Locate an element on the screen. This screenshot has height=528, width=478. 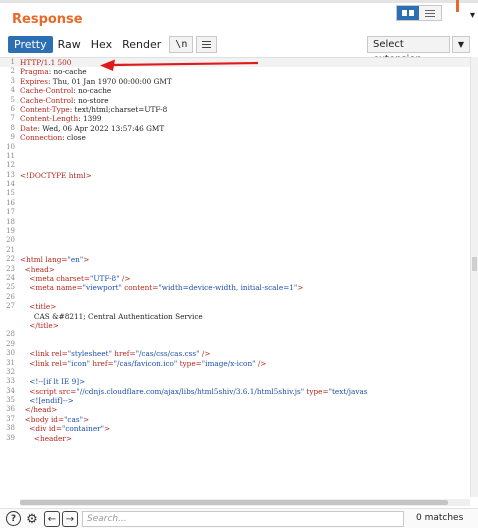
accent-marker is located at coordinates (457, 6).